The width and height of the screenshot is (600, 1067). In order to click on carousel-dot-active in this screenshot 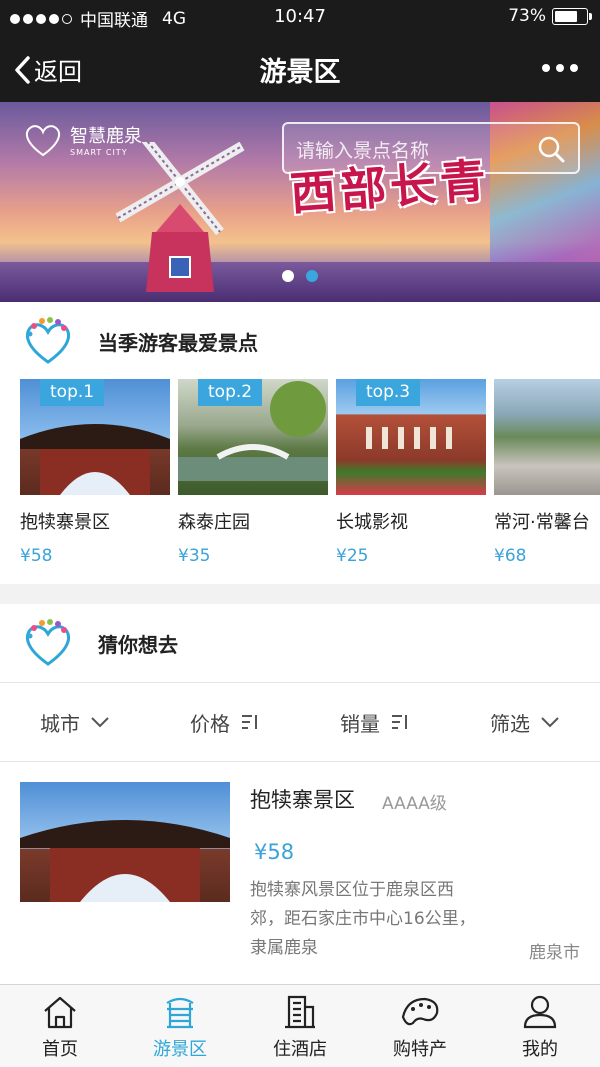, I will do `click(312, 276)`.